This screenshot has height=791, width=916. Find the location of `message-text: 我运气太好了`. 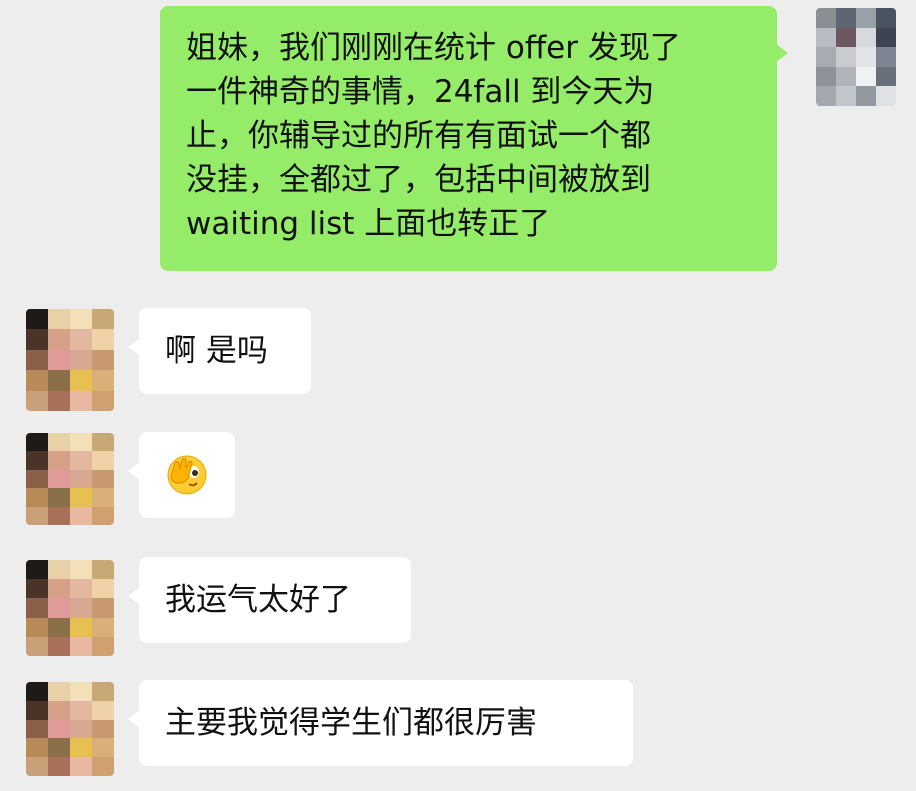

message-text: 我运气太好了 is located at coordinates (258, 600).